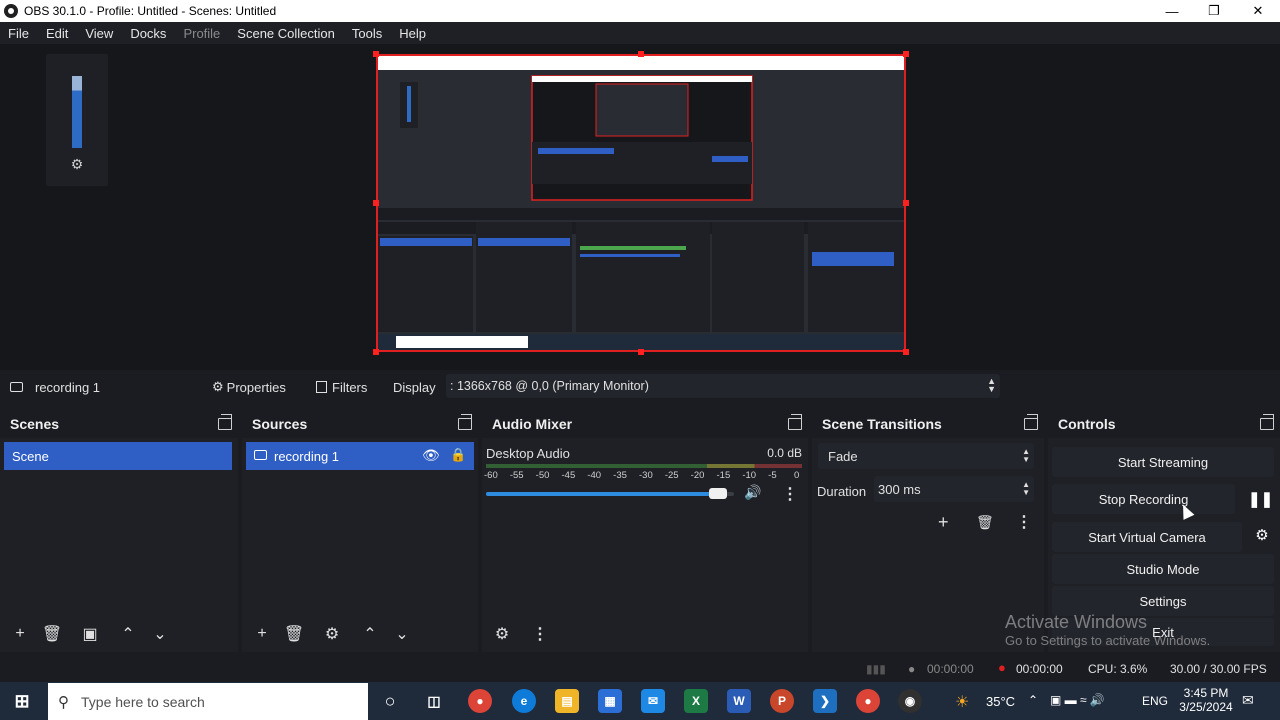 The width and height of the screenshot is (1280, 720). What do you see at coordinates (1033, 700) in the screenshot?
I see `chevron-up-icon: ⌃` at bounding box center [1033, 700].